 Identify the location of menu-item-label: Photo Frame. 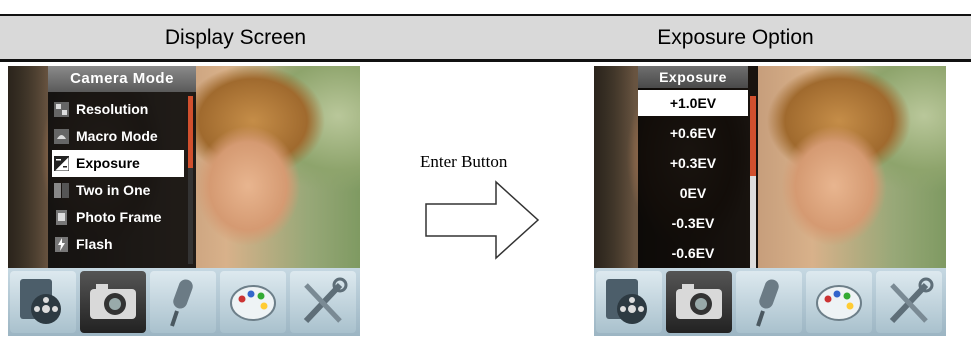
(119, 217).